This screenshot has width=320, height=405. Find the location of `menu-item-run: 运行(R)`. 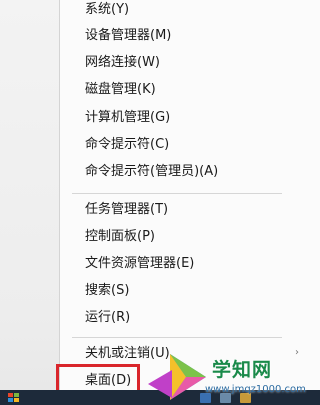

menu-item-run: 运行(R) is located at coordinates (185, 318).